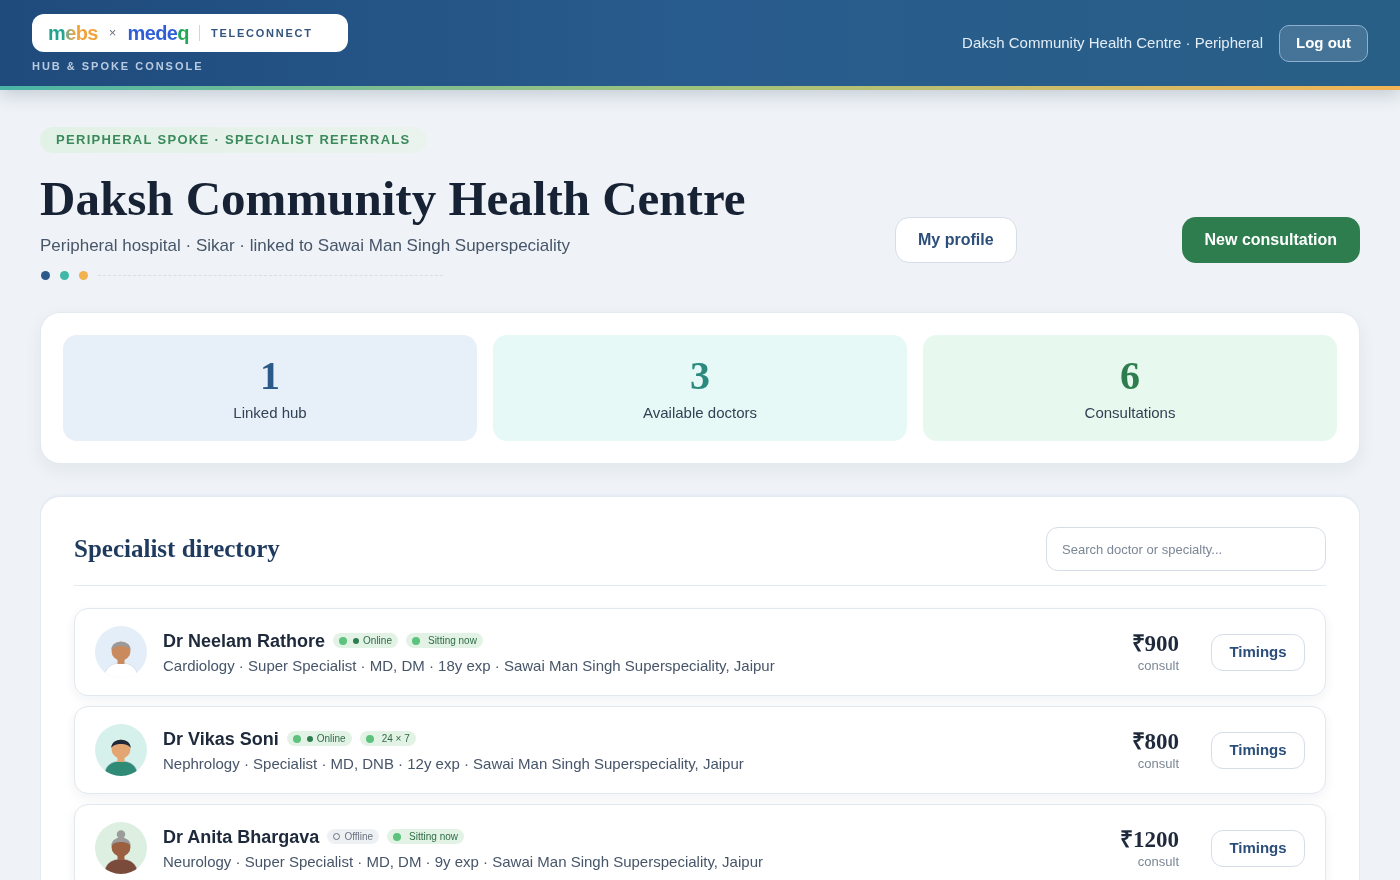 This screenshot has height=880, width=1400. What do you see at coordinates (463, 861) in the screenshot?
I see `doctor-details: Neurology · Super Specialist · MD, DM · 9y exp · Sawai Man Singh Superspeciality, Jaipur` at bounding box center [463, 861].